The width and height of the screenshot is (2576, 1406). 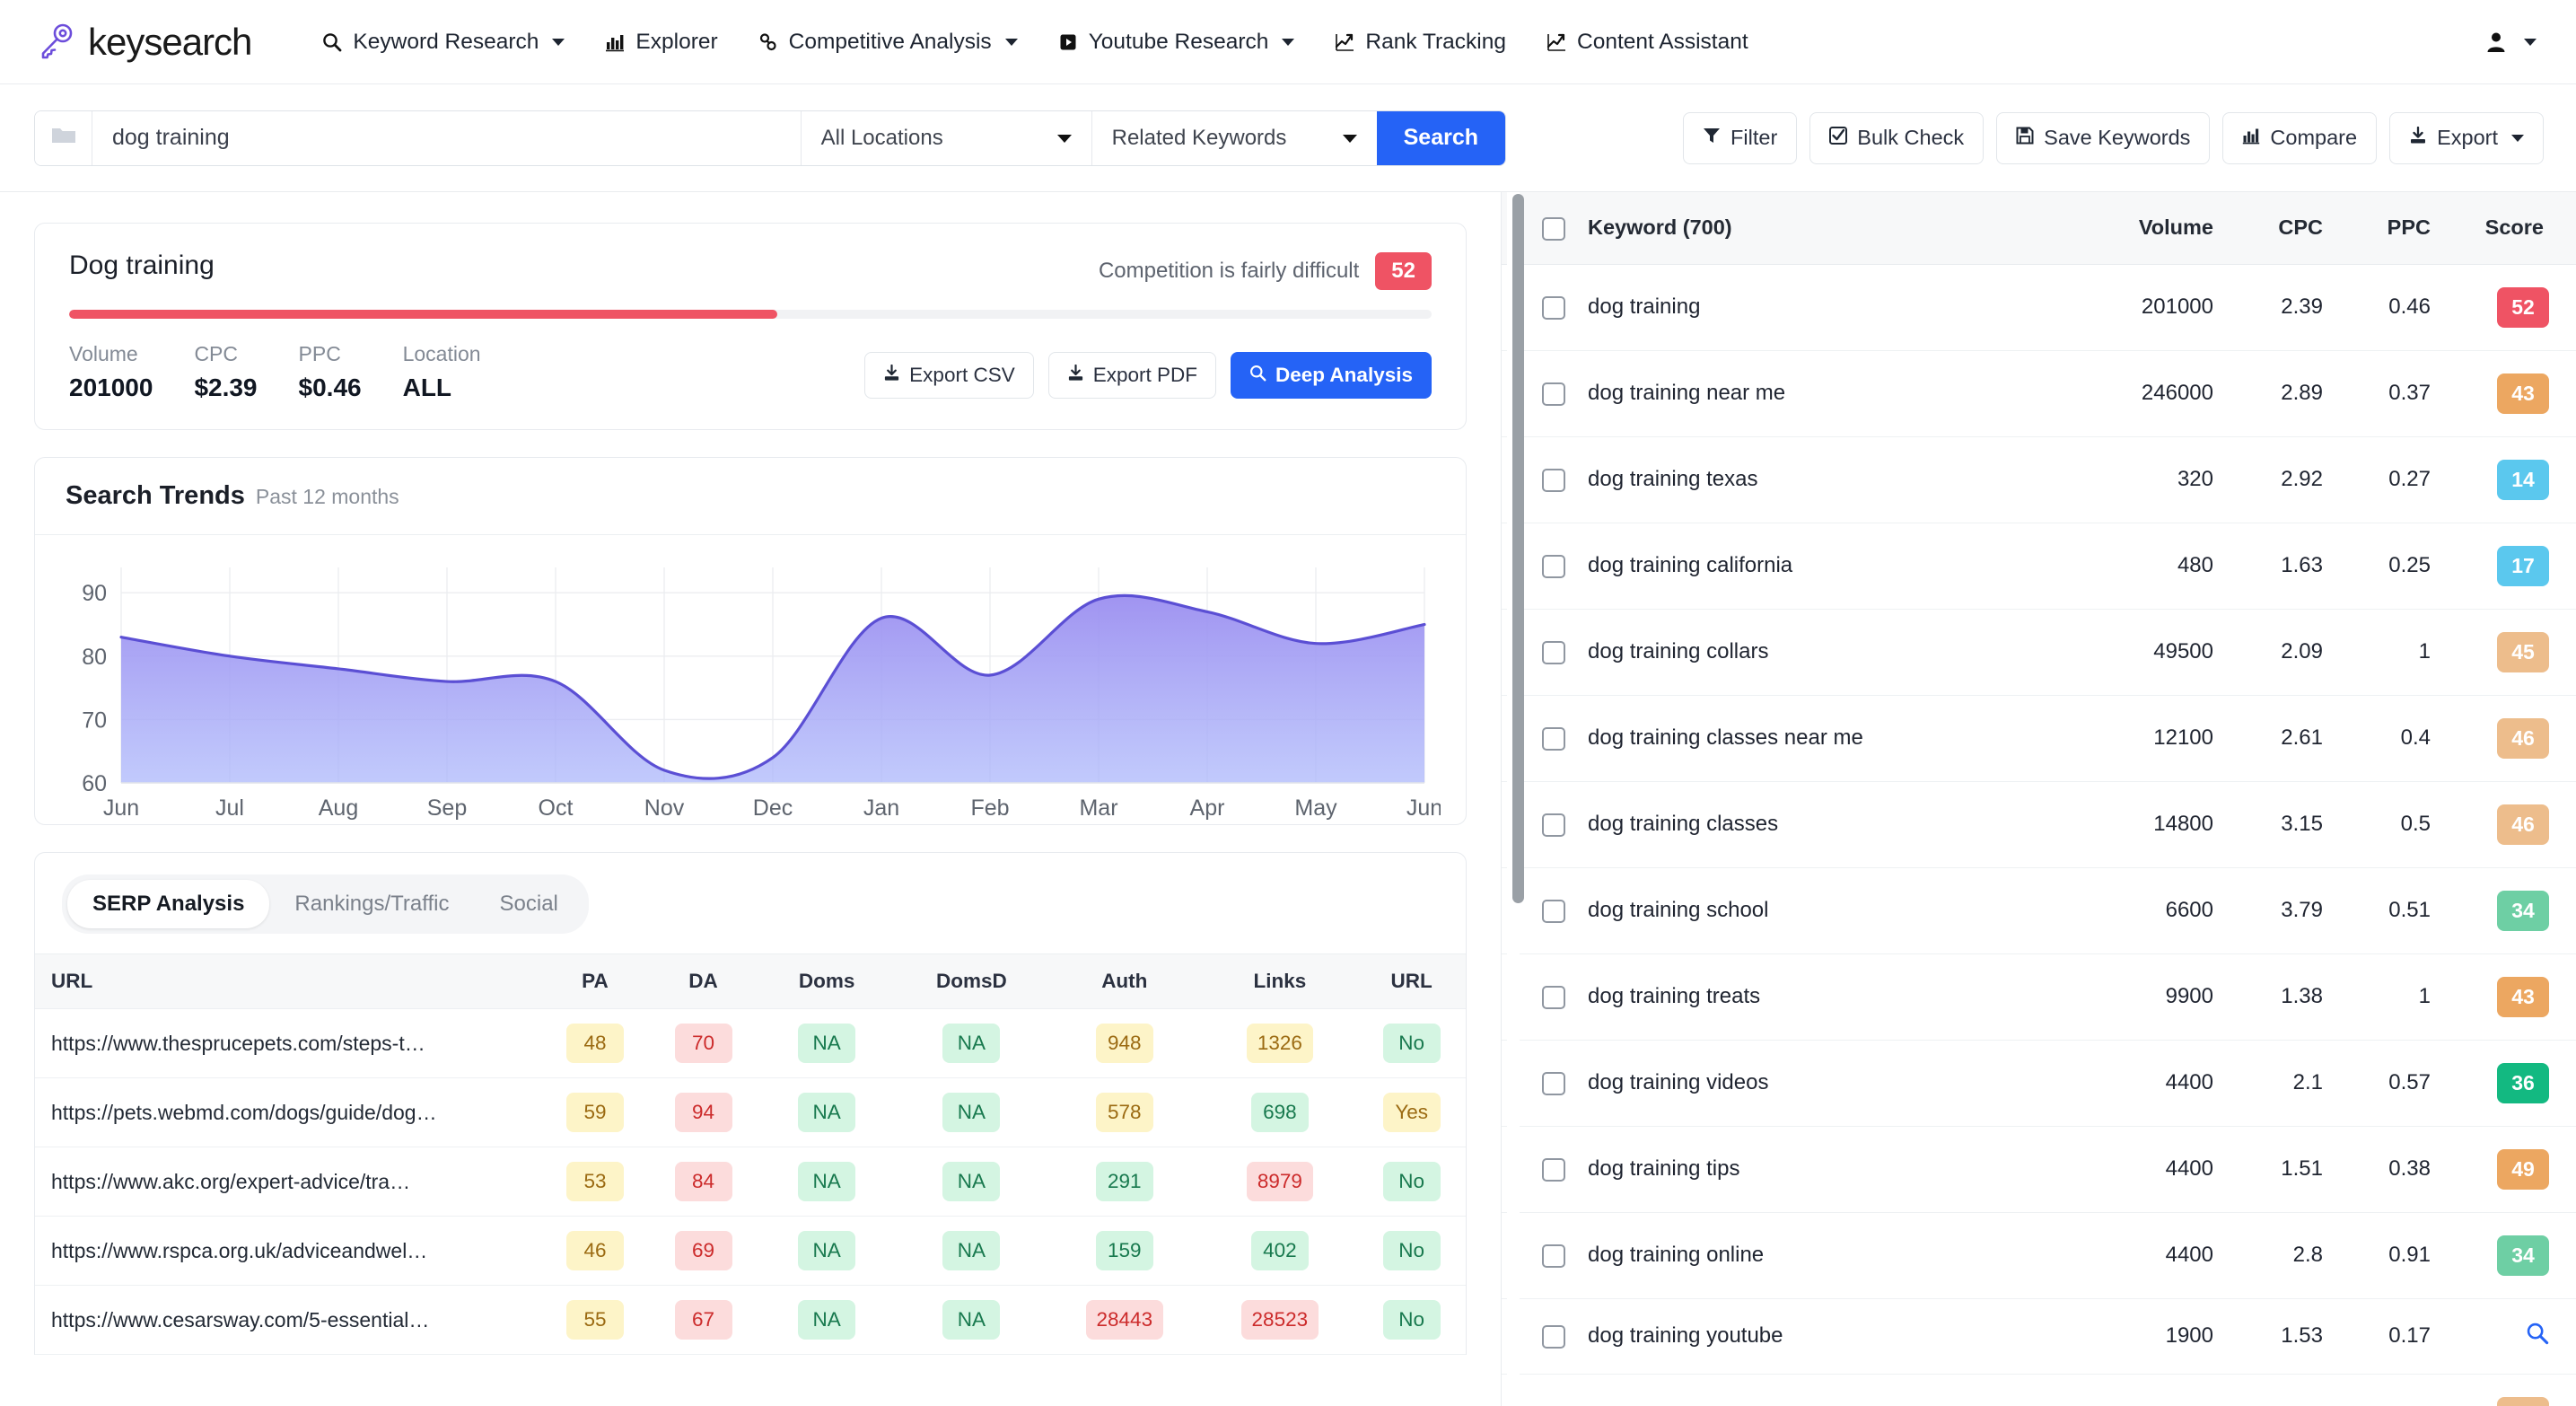 I want to click on col-score: Score, so click(x=2506, y=228).